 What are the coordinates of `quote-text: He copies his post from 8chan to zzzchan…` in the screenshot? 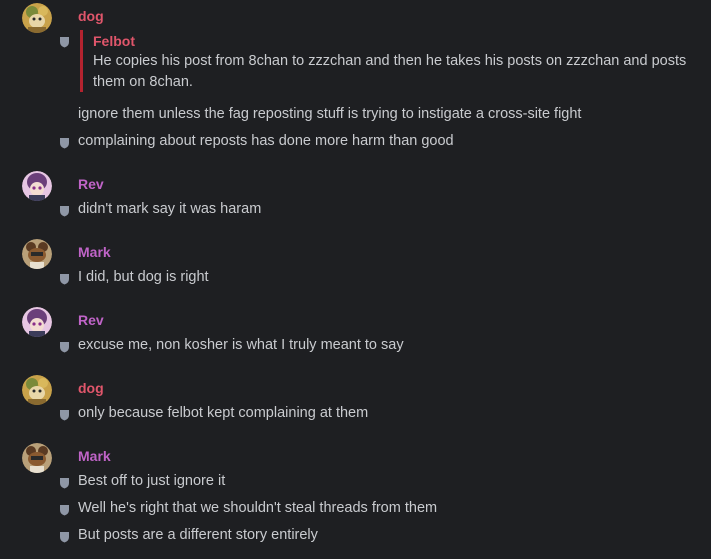 It's located at (390, 71).